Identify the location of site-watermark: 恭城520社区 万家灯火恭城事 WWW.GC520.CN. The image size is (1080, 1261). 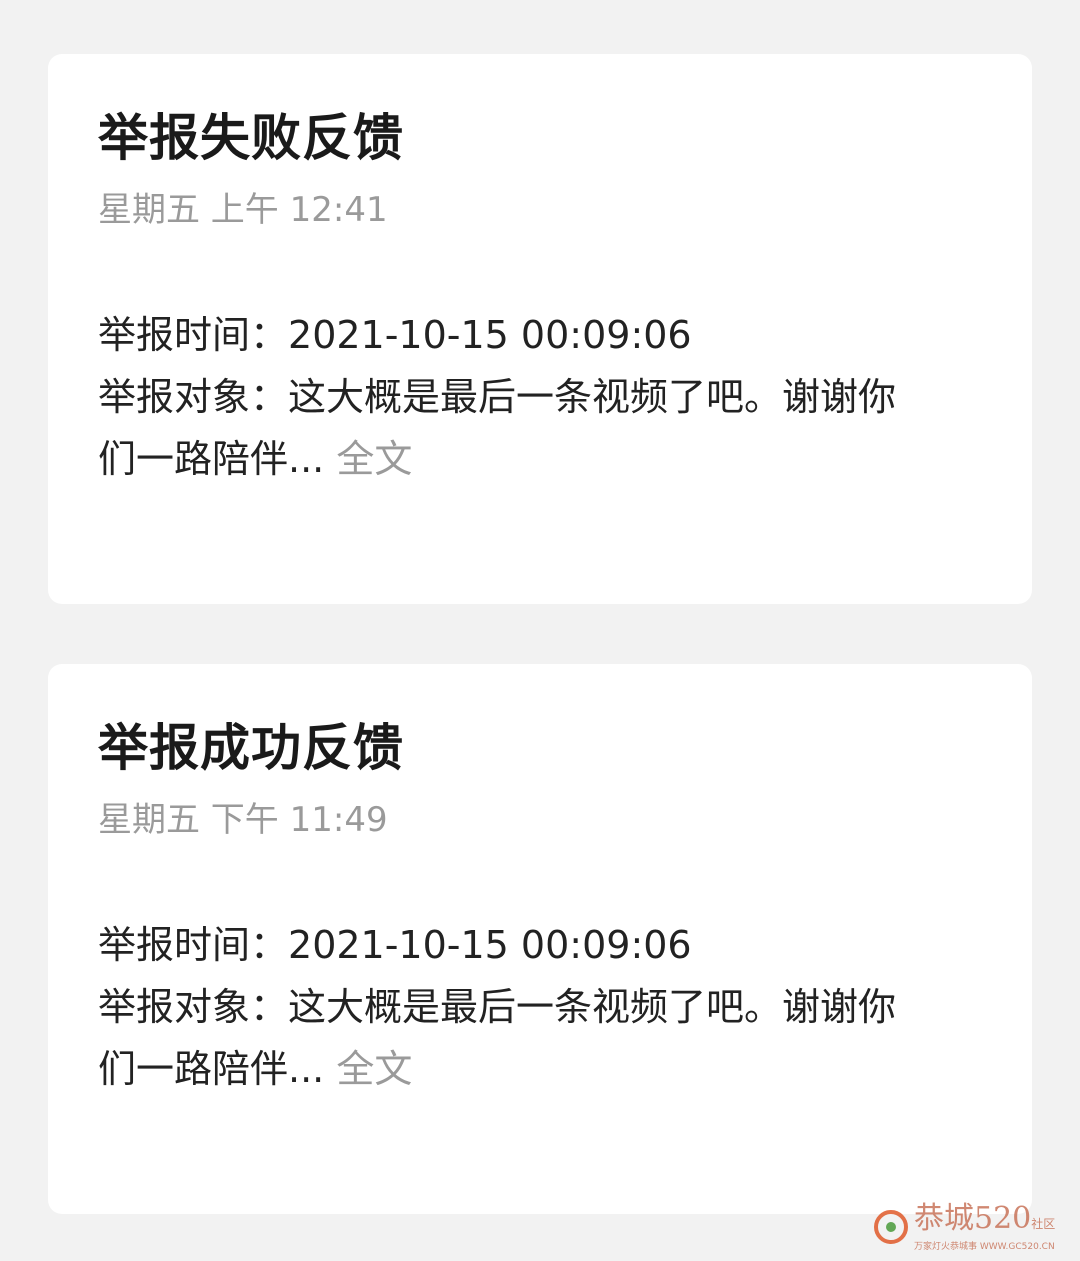
(974, 1227).